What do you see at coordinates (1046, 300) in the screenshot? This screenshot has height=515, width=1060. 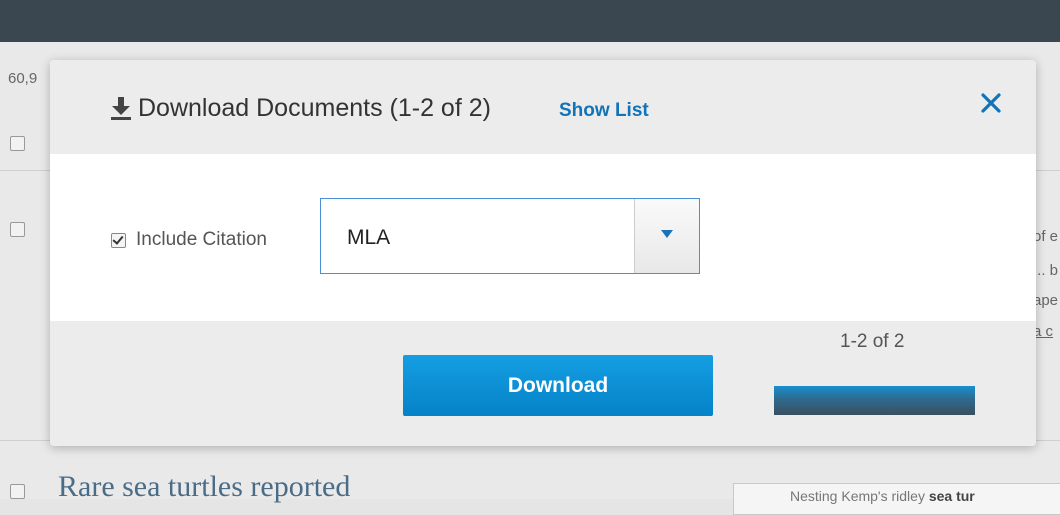 I see `snippet-fragment-3: ape` at bounding box center [1046, 300].